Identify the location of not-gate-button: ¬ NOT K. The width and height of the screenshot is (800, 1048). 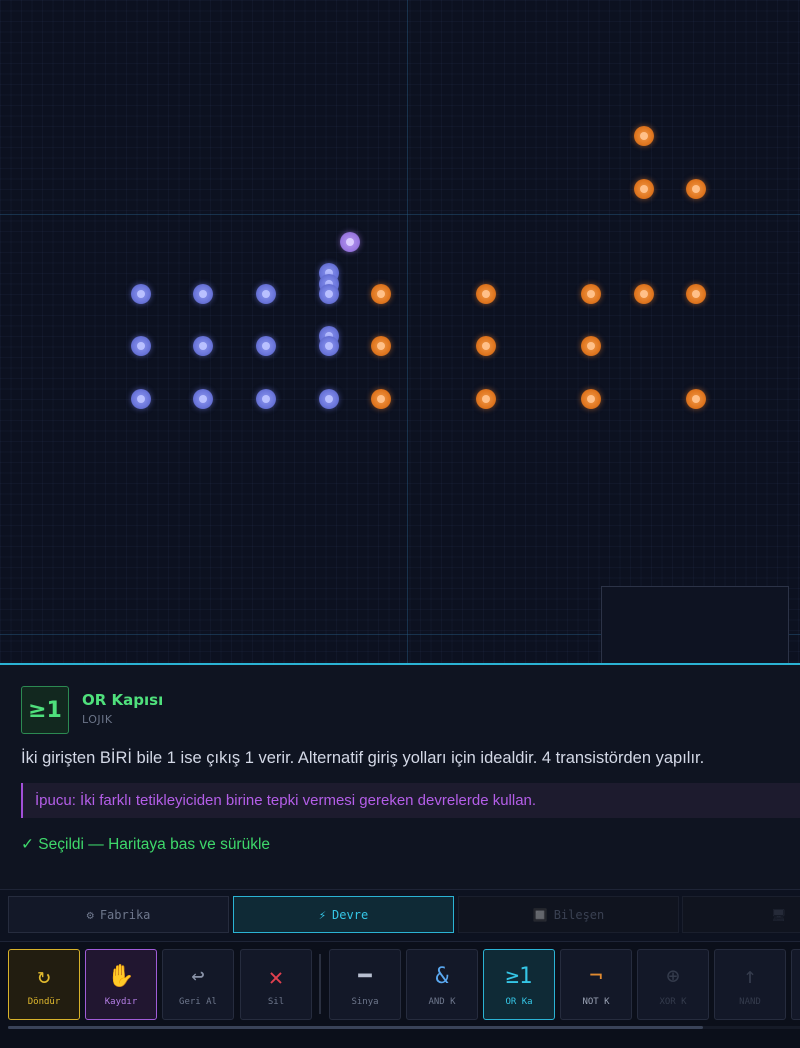
(596, 984).